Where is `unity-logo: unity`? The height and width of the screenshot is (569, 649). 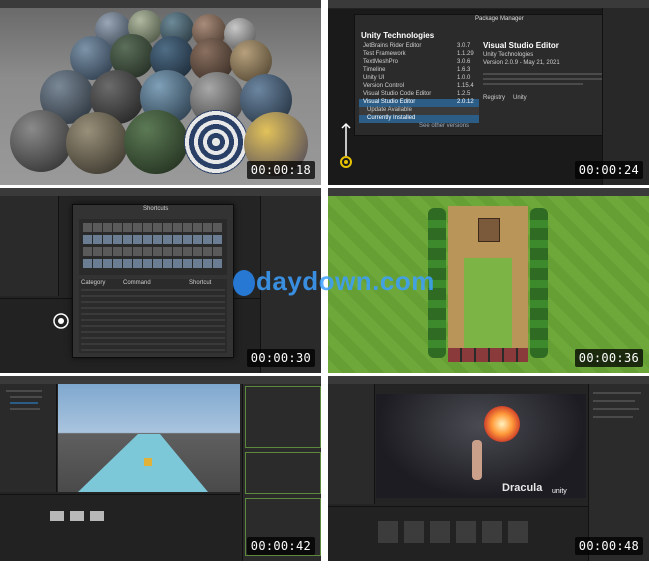 unity-logo: unity is located at coordinates (559, 491).